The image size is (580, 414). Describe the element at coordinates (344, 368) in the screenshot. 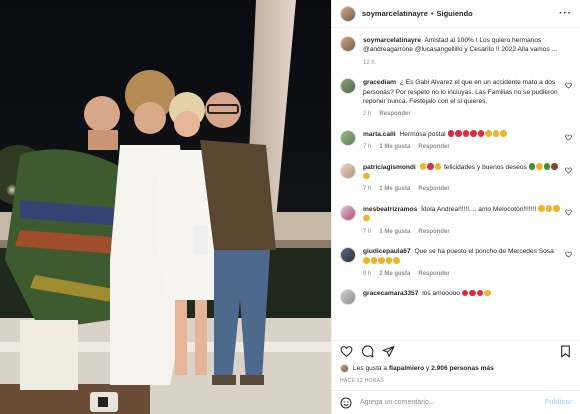

I see `liker-avatar` at that location.